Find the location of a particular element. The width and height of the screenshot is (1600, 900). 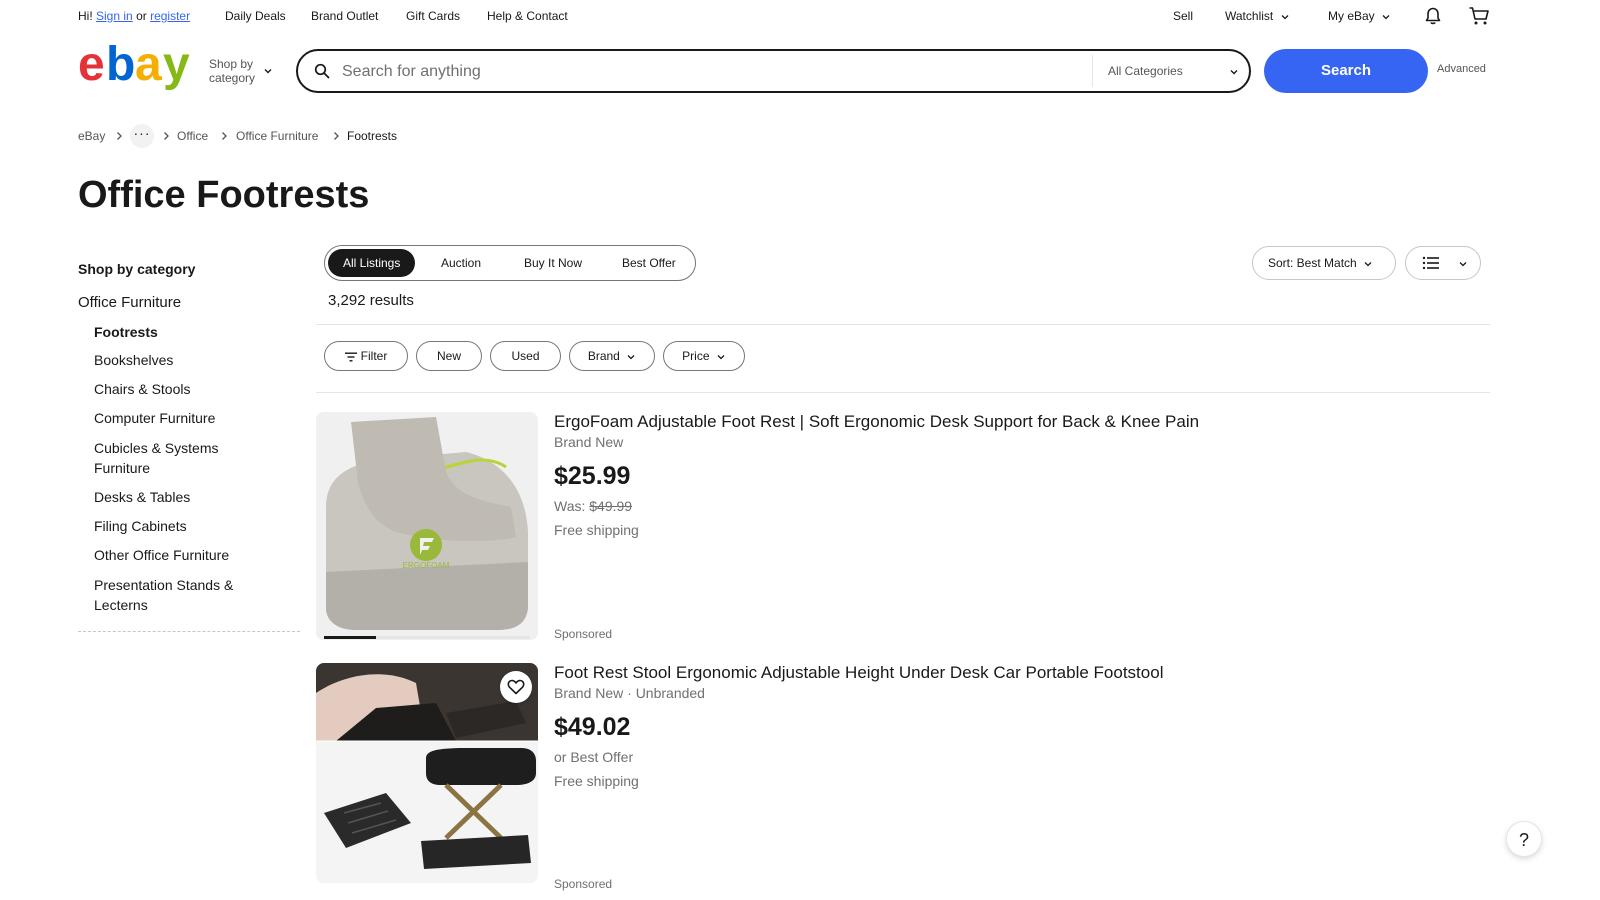

sidebar-item-footrests: Footrests is located at coordinates (126, 332).